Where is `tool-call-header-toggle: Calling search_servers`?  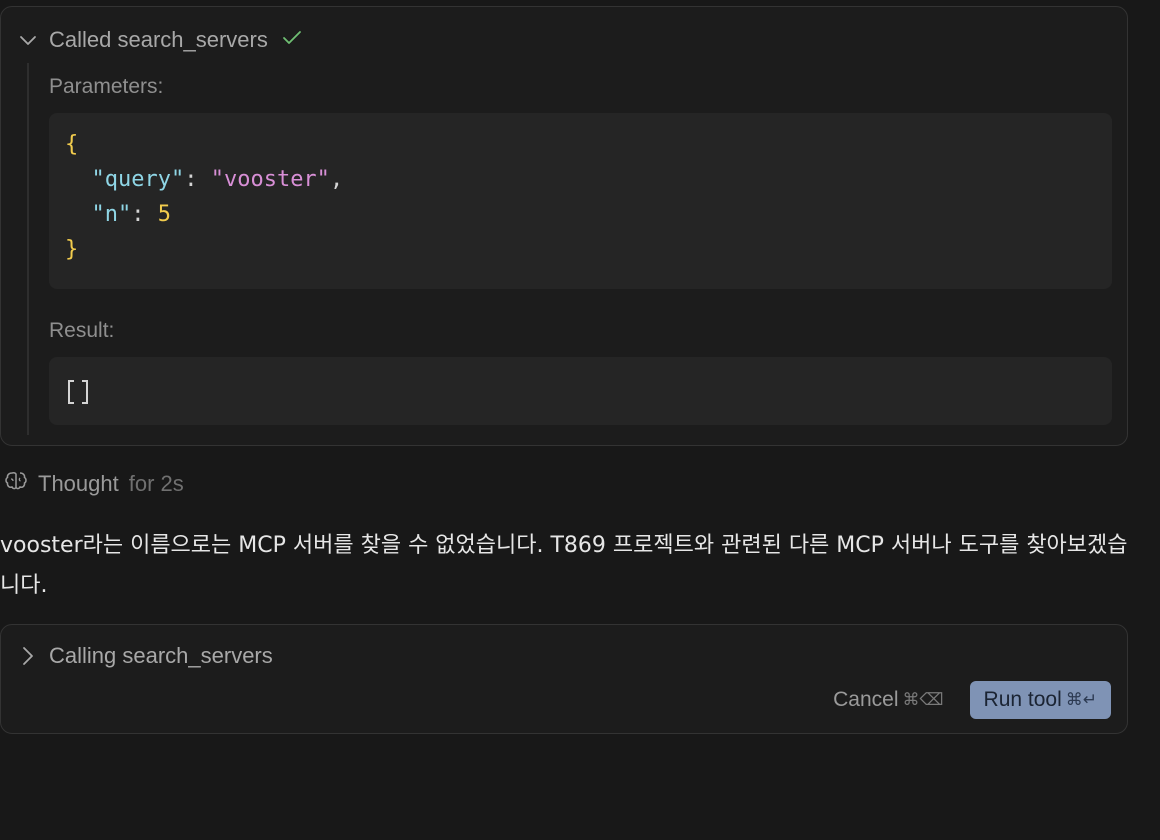 tool-call-header-toggle: Calling search_servers is located at coordinates (146, 656).